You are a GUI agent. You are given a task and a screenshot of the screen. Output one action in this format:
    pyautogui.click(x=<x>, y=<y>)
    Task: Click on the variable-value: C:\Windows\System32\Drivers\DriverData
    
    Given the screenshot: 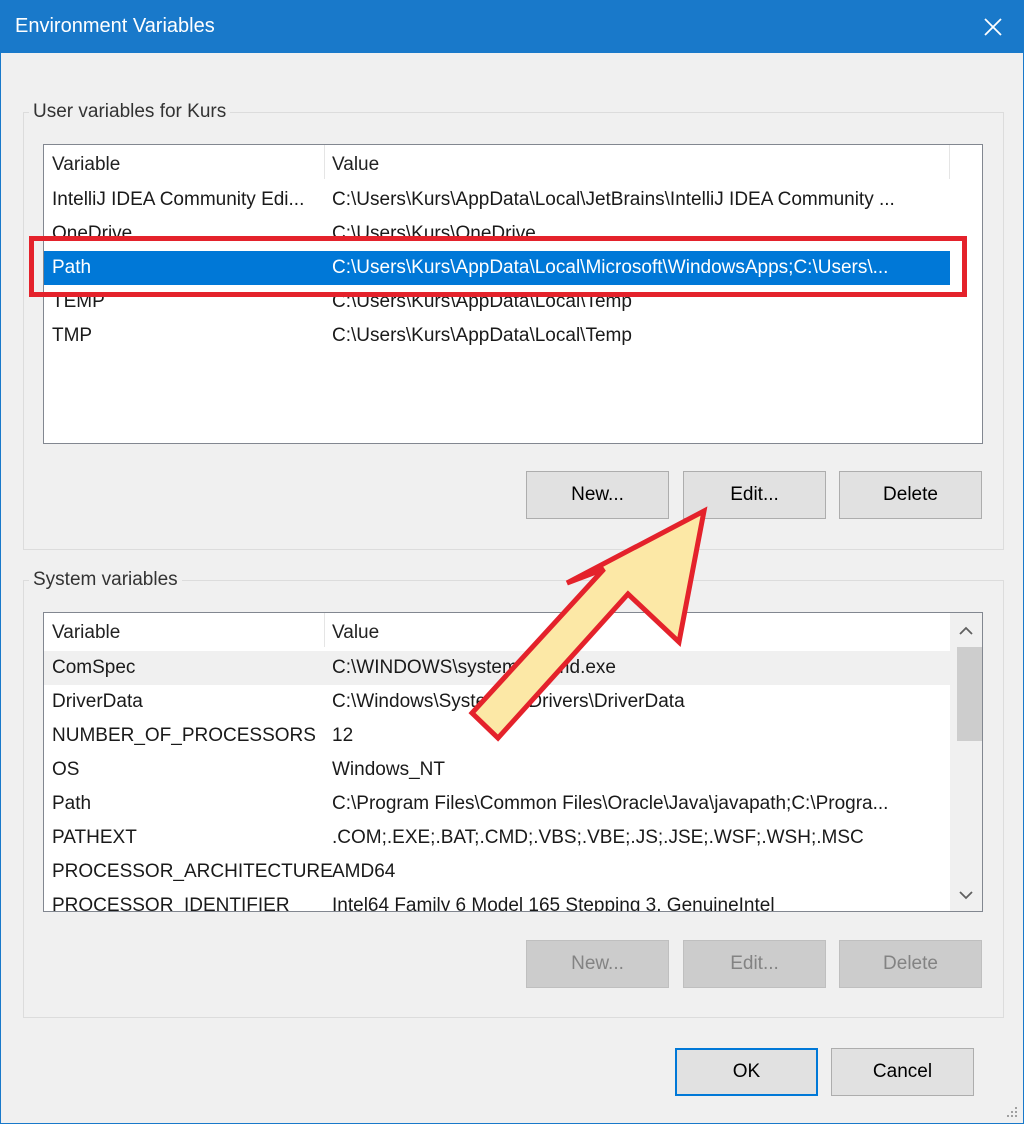 What is the action you would take?
    pyautogui.click(x=508, y=701)
    